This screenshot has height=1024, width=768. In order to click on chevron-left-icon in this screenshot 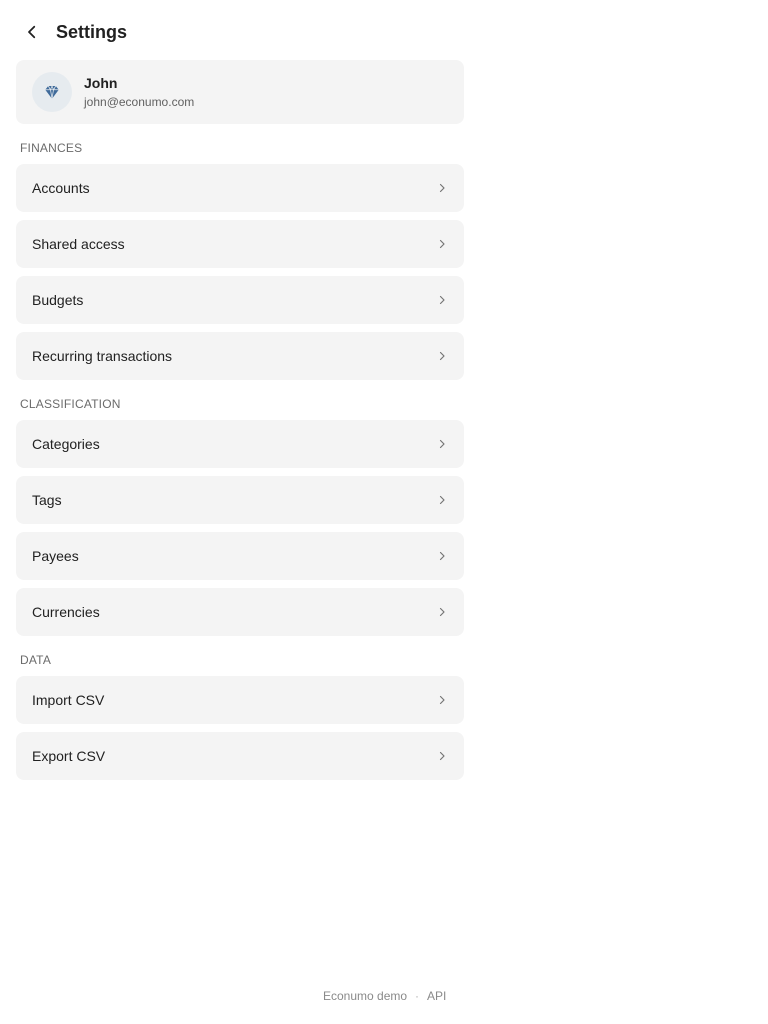, I will do `click(32, 32)`.